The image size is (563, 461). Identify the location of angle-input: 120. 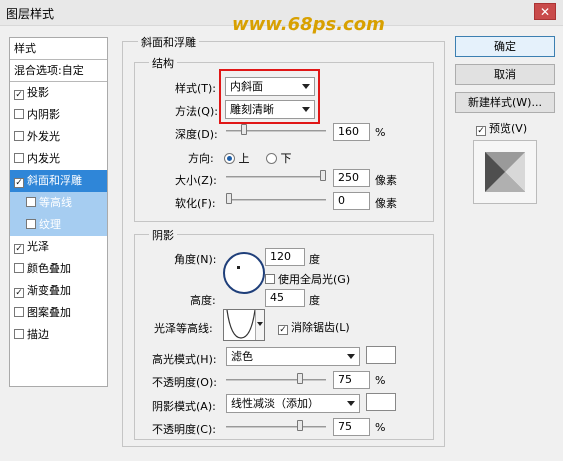
(285, 257).